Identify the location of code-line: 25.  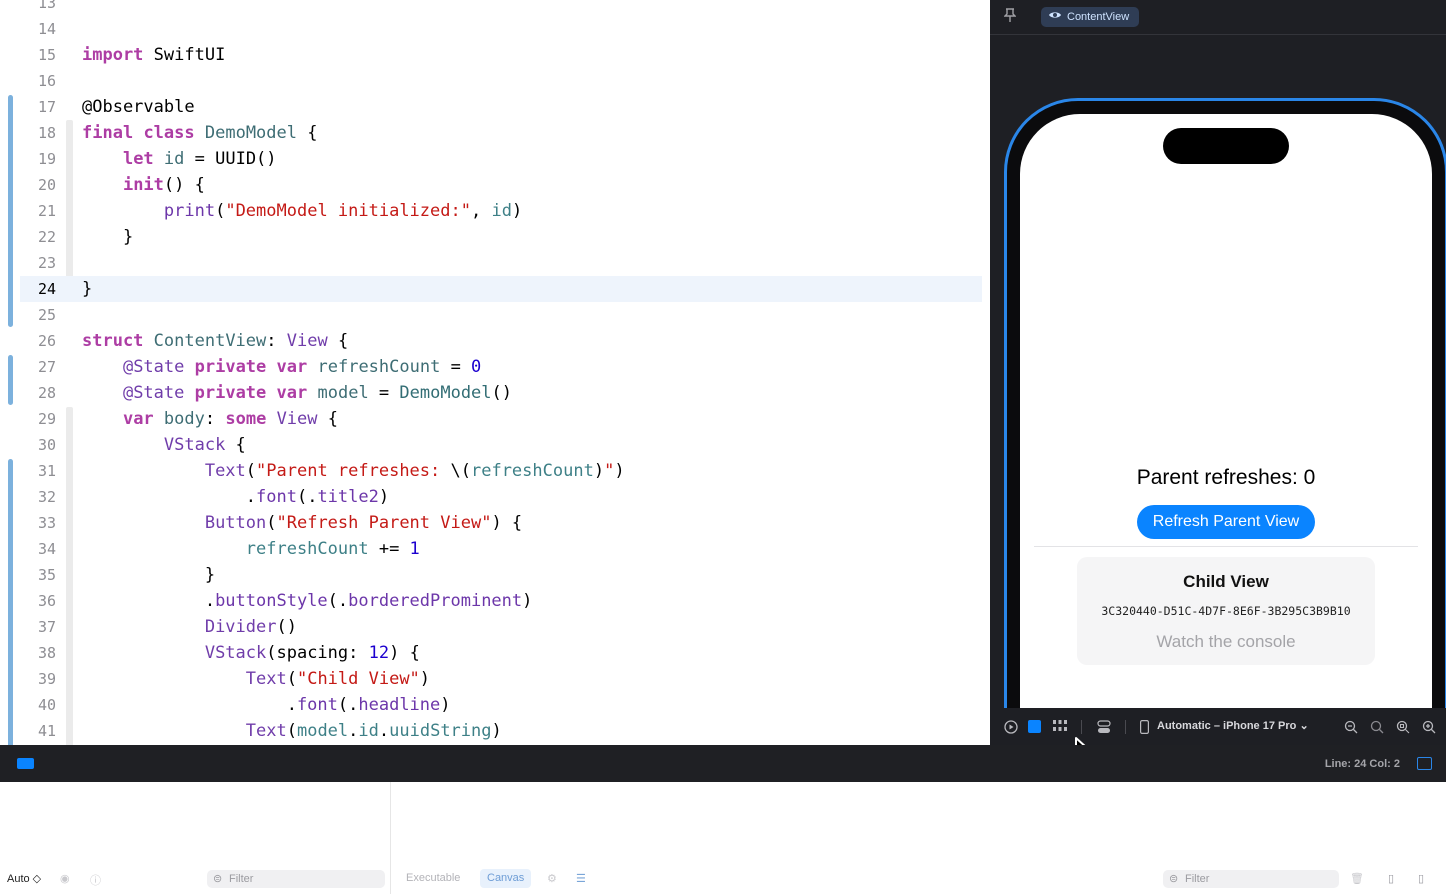
(495, 315).